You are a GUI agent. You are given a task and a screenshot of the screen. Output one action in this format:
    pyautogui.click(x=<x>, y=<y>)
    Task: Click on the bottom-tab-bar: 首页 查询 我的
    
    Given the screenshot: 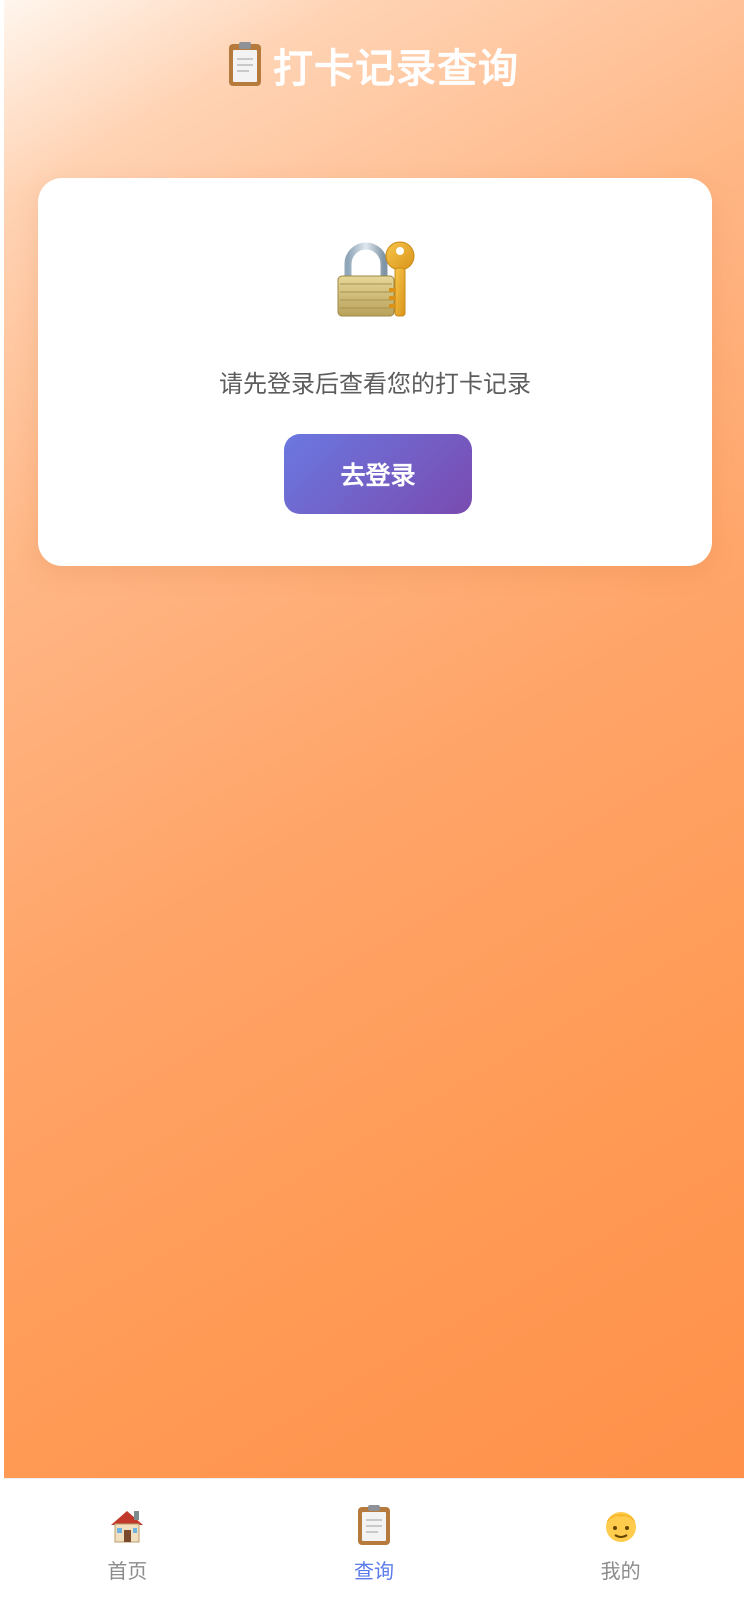 What is the action you would take?
    pyautogui.click(x=374, y=1541)
    